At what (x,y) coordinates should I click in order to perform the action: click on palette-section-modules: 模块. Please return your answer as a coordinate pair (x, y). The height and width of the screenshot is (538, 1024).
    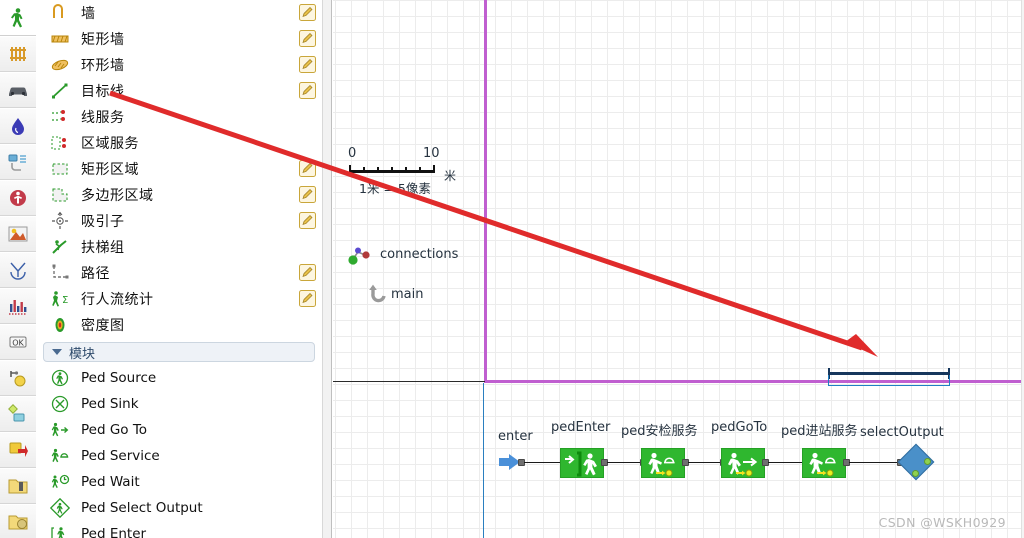
    Looking at the image, I should click on (179, 352).